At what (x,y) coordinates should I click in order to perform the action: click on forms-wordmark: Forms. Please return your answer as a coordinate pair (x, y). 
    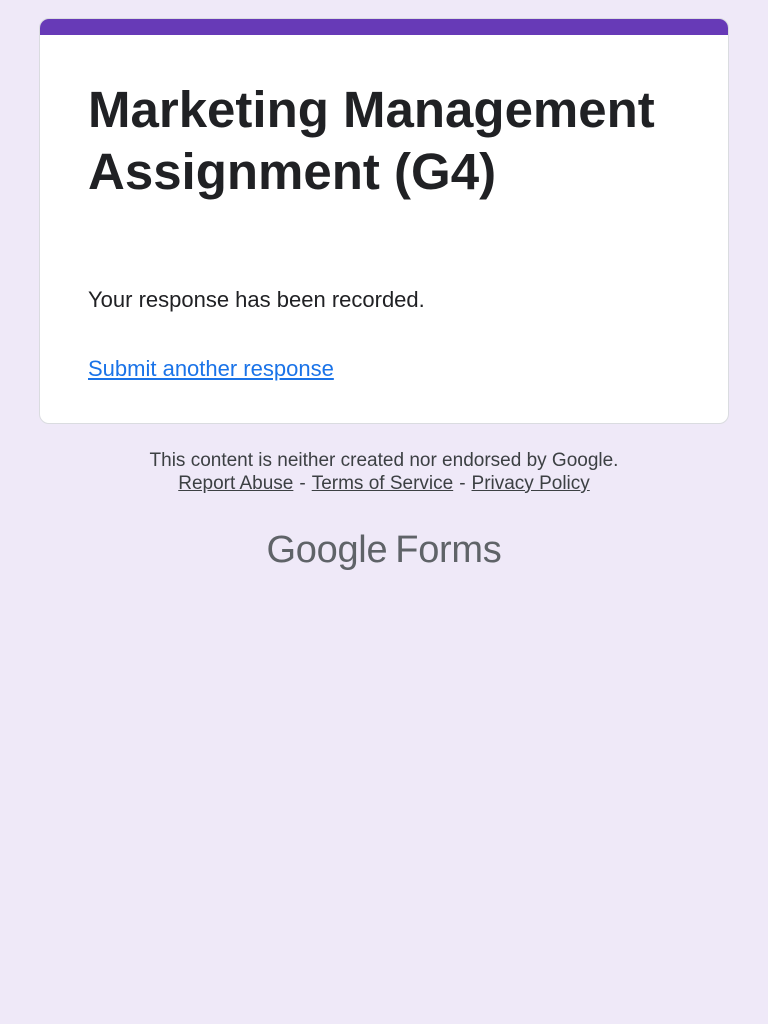
    Looking at the image, I should click on (448, 550).